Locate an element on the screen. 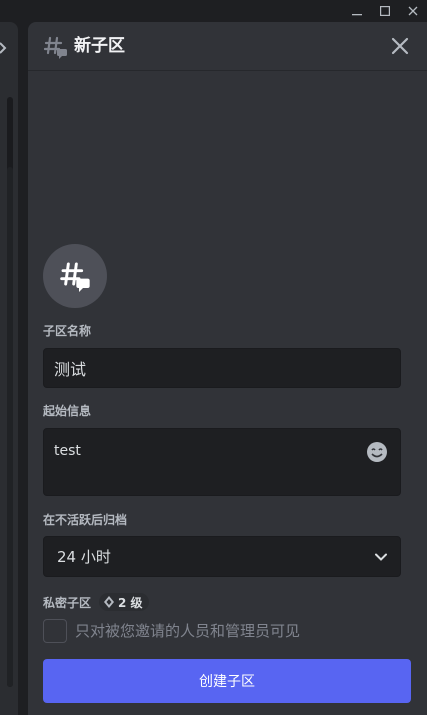 The height and width of the screenshot is (715, 427). chevron-right-icon is located at coordinates (5, 49).